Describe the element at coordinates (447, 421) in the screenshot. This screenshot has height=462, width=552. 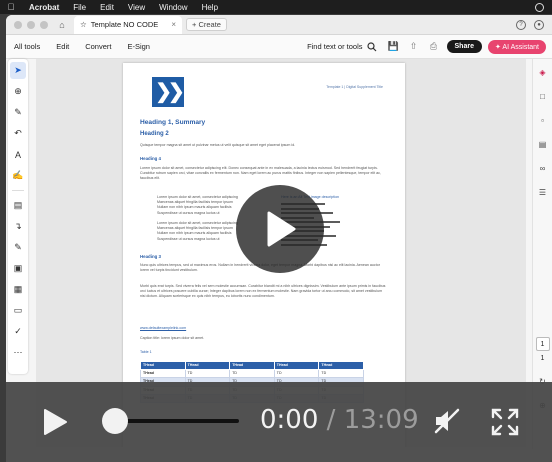
I see `mute-icon` at that location.